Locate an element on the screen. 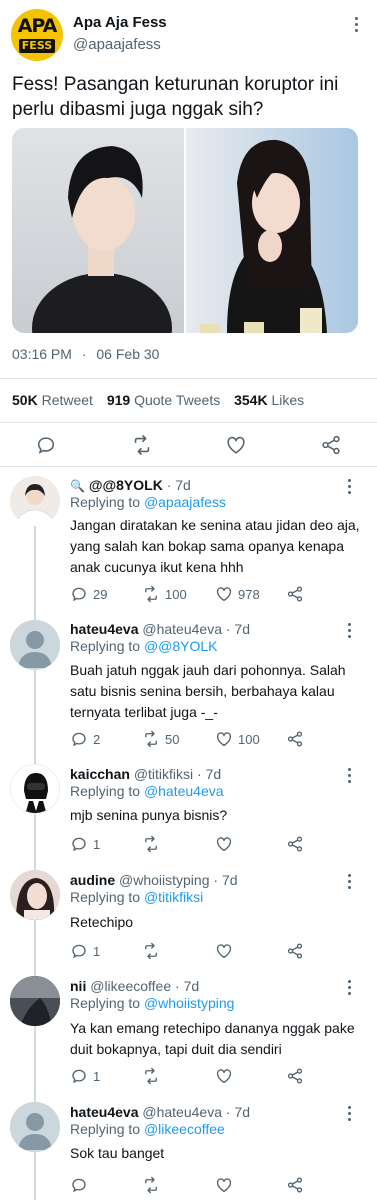 The image size is (377, 1200). tweet-stats: 50K Retweet 919 Quote Tweets 354K Likes is located at coordinates (158, 400).